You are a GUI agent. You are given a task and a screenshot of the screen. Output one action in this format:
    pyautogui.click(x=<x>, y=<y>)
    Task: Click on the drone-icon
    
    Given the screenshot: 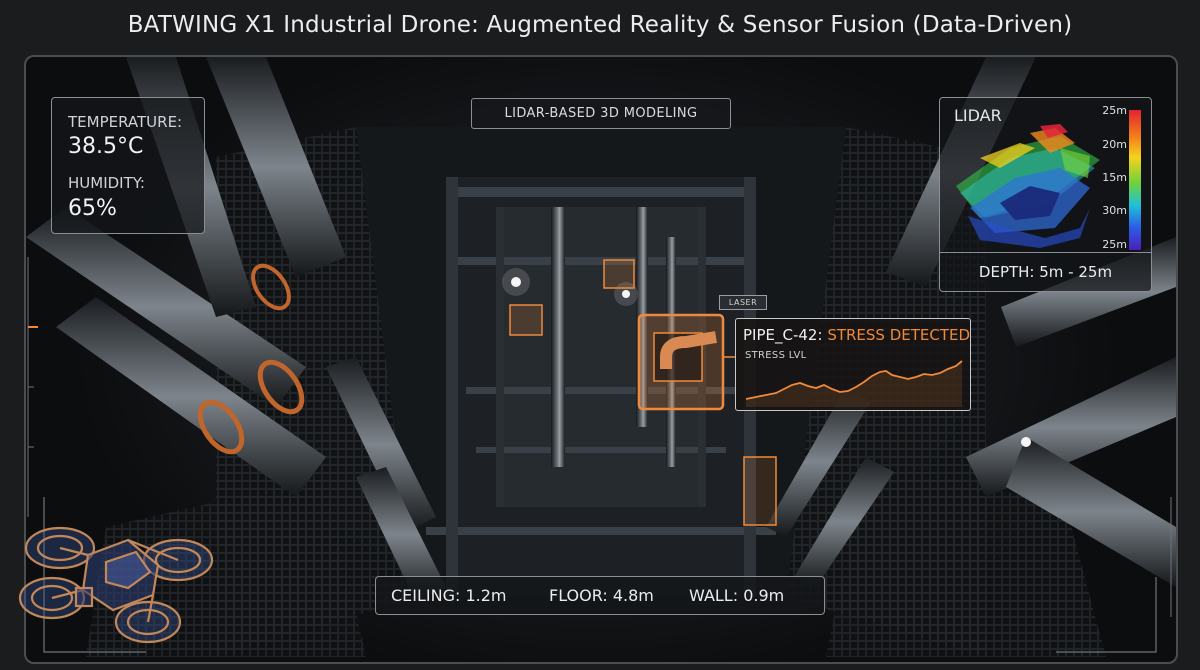 What is the action you would take?
    pyautogui.click(x=116, y=585)
    